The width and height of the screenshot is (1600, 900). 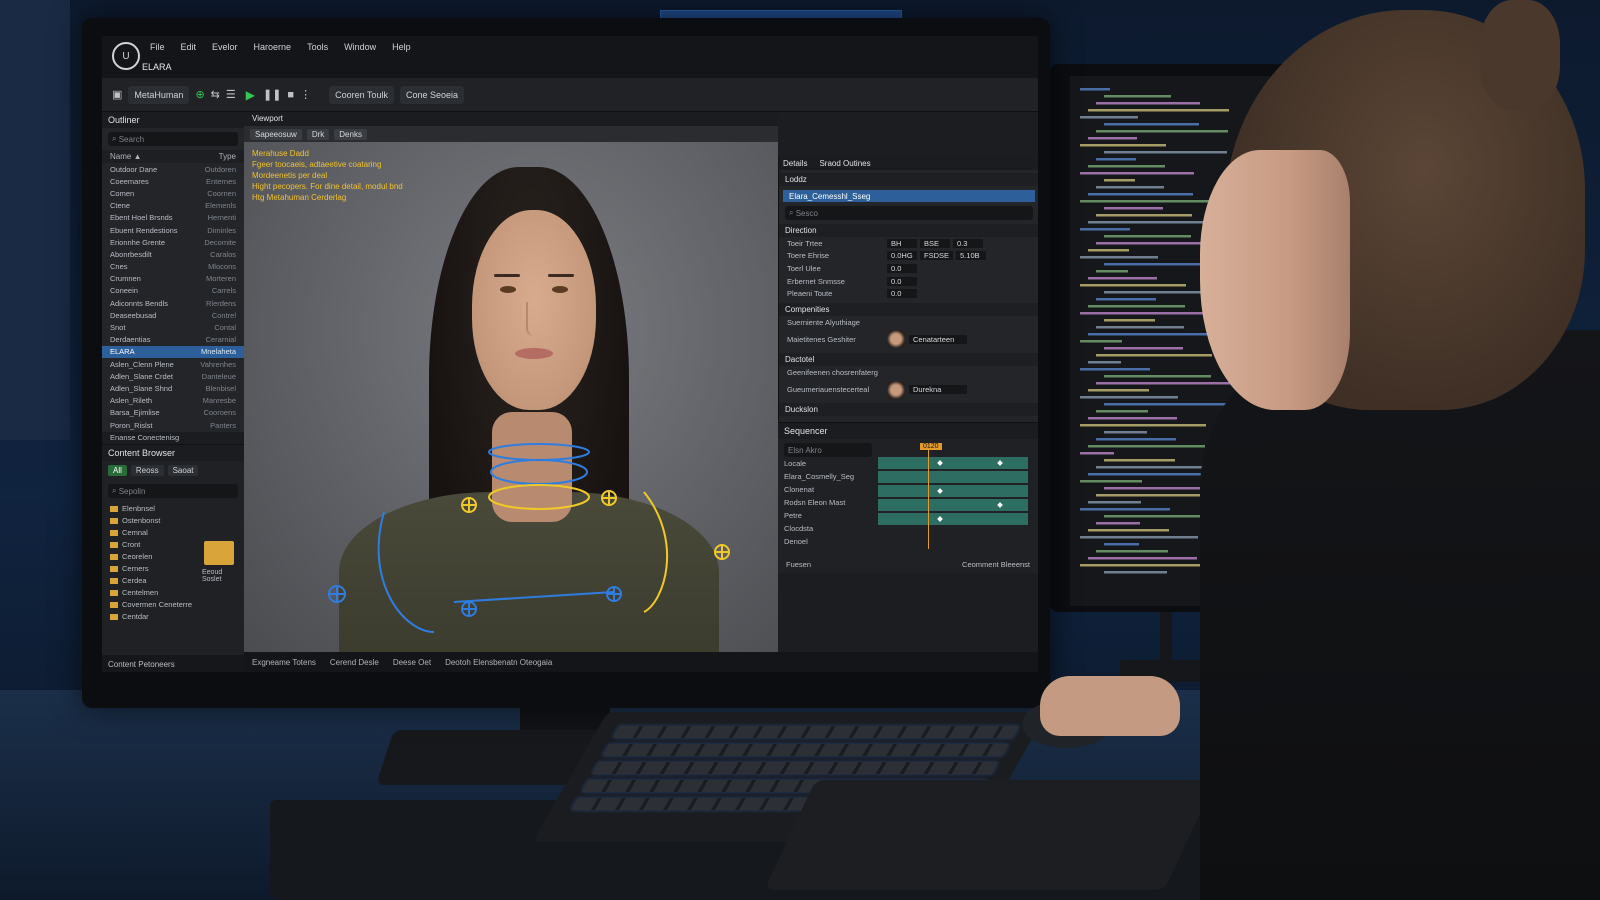 I want to click on menu-haroerne: Haroerne, so click(x=273, y=47).